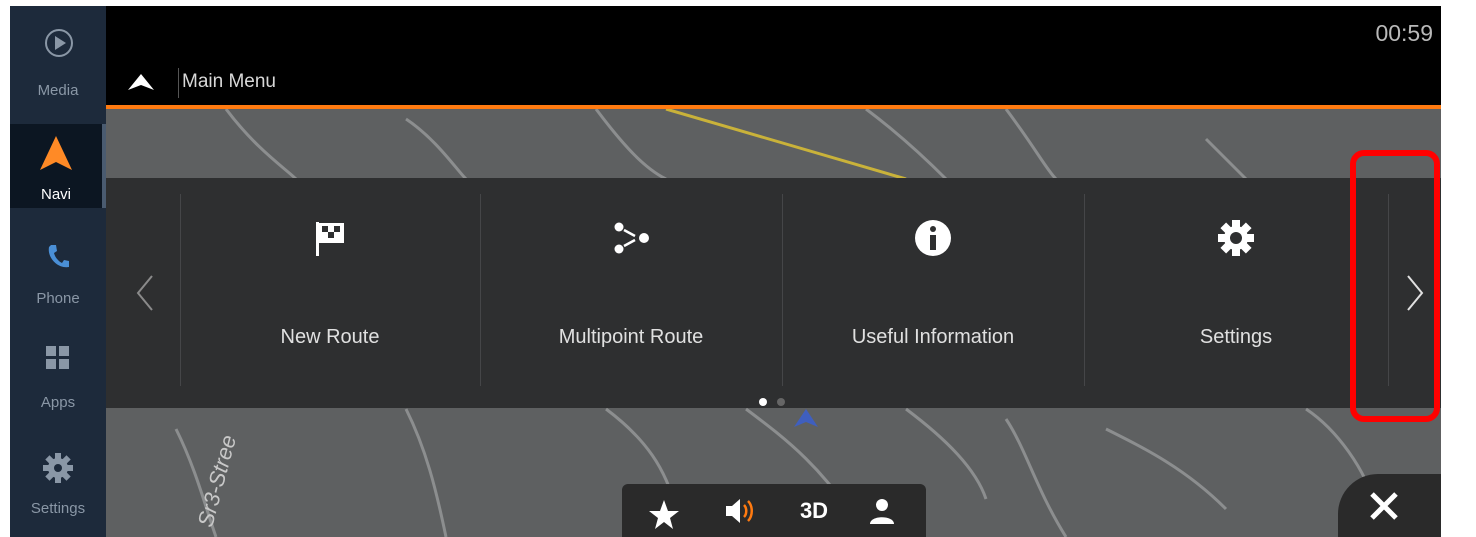 This screenshot has width=1476, height=537. Describe the element at coordinates (56, 153) in the screenshot. I see `navigation-arrow-icon` at that location.